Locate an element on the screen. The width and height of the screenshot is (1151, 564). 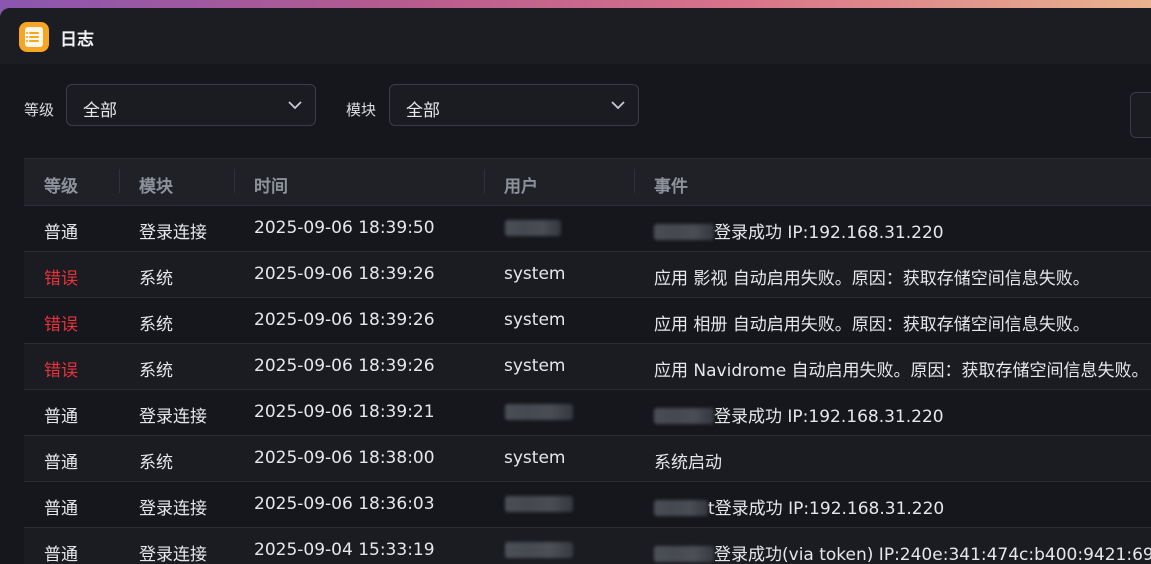
cell-event: 系统启动 is located at coordinates (688, 460).